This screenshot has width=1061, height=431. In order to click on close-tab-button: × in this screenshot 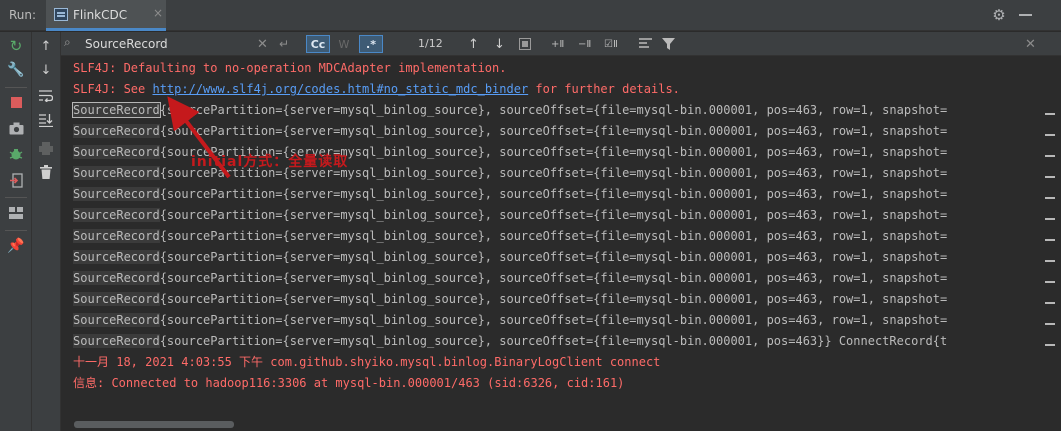, I will do `click(158, 13)`.